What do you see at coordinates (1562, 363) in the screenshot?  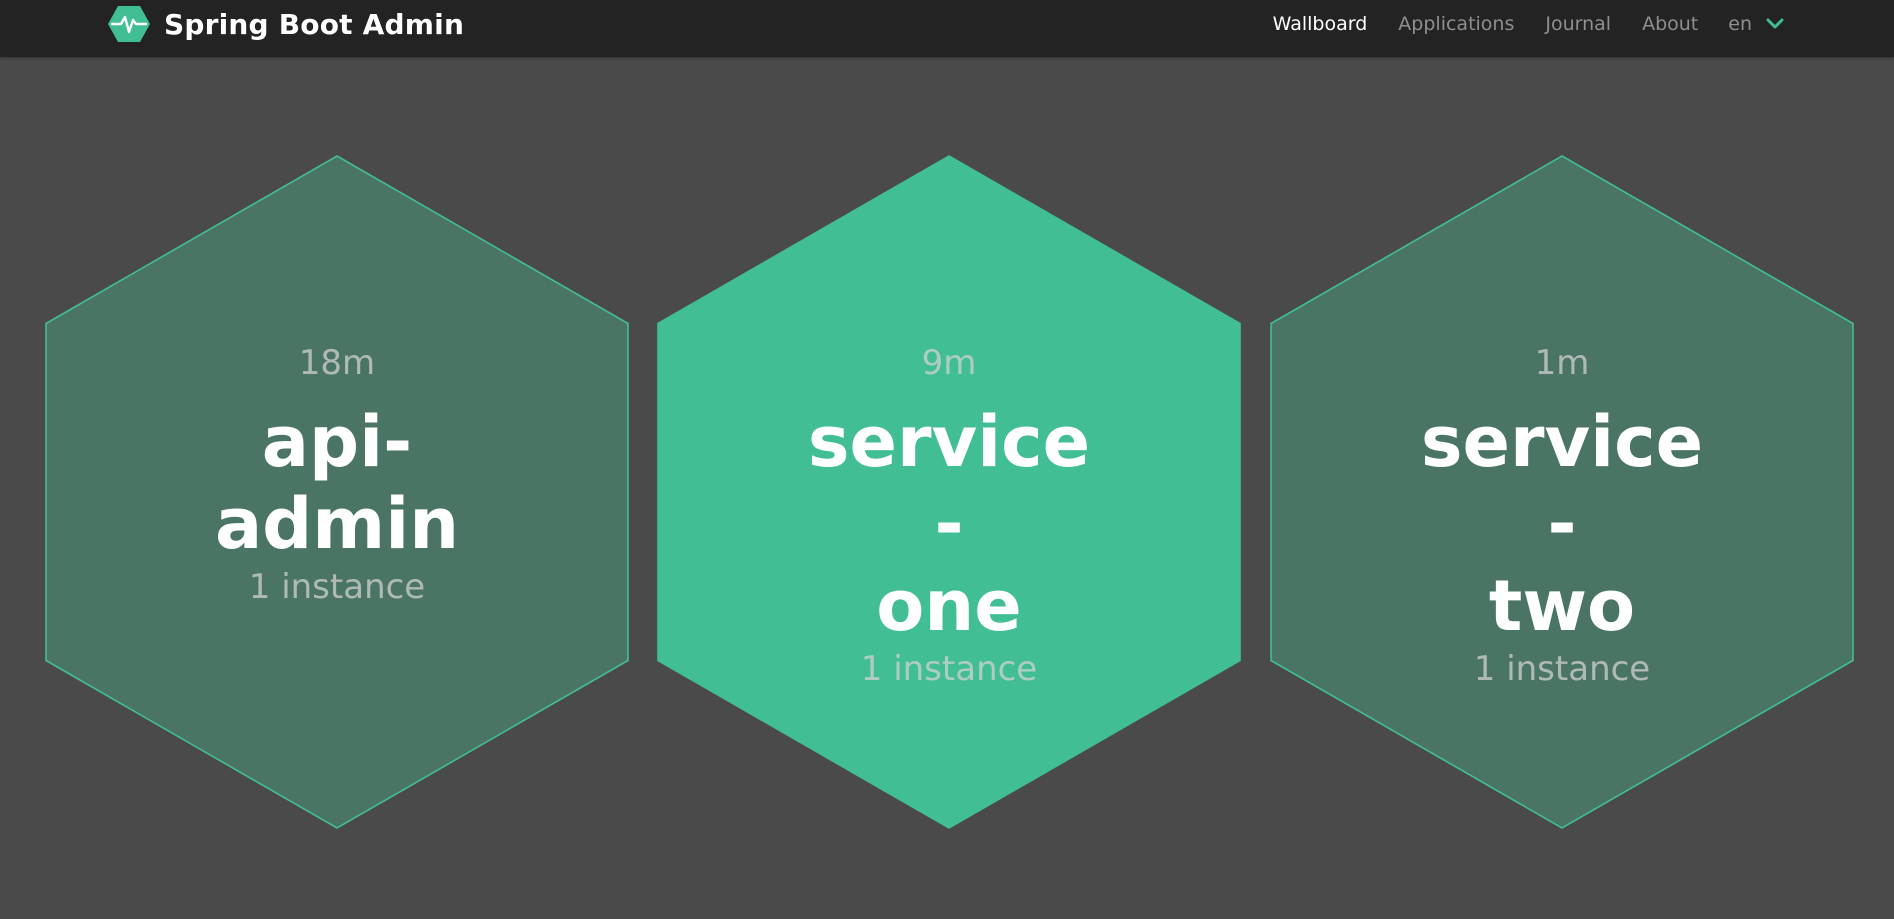 I see `uptime-label: 1m` at bounding box center [1562, 363].